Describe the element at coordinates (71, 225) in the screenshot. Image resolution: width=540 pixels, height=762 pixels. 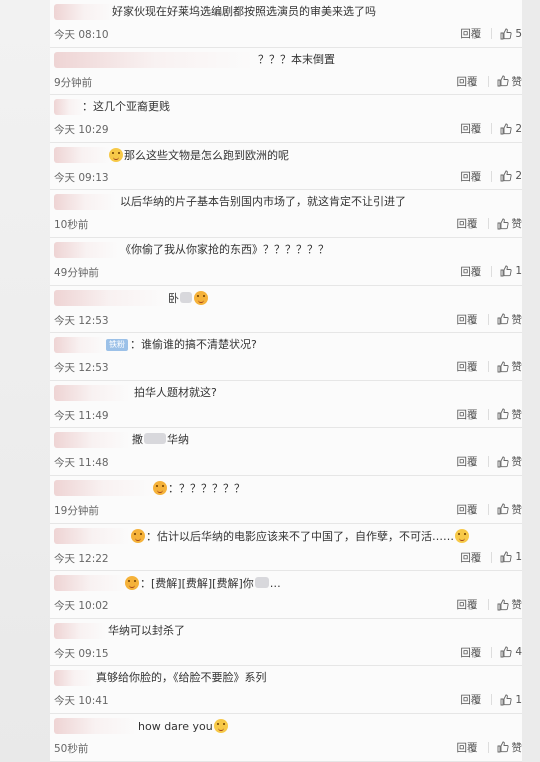
I see `comment-time: 10秒前` at that location.